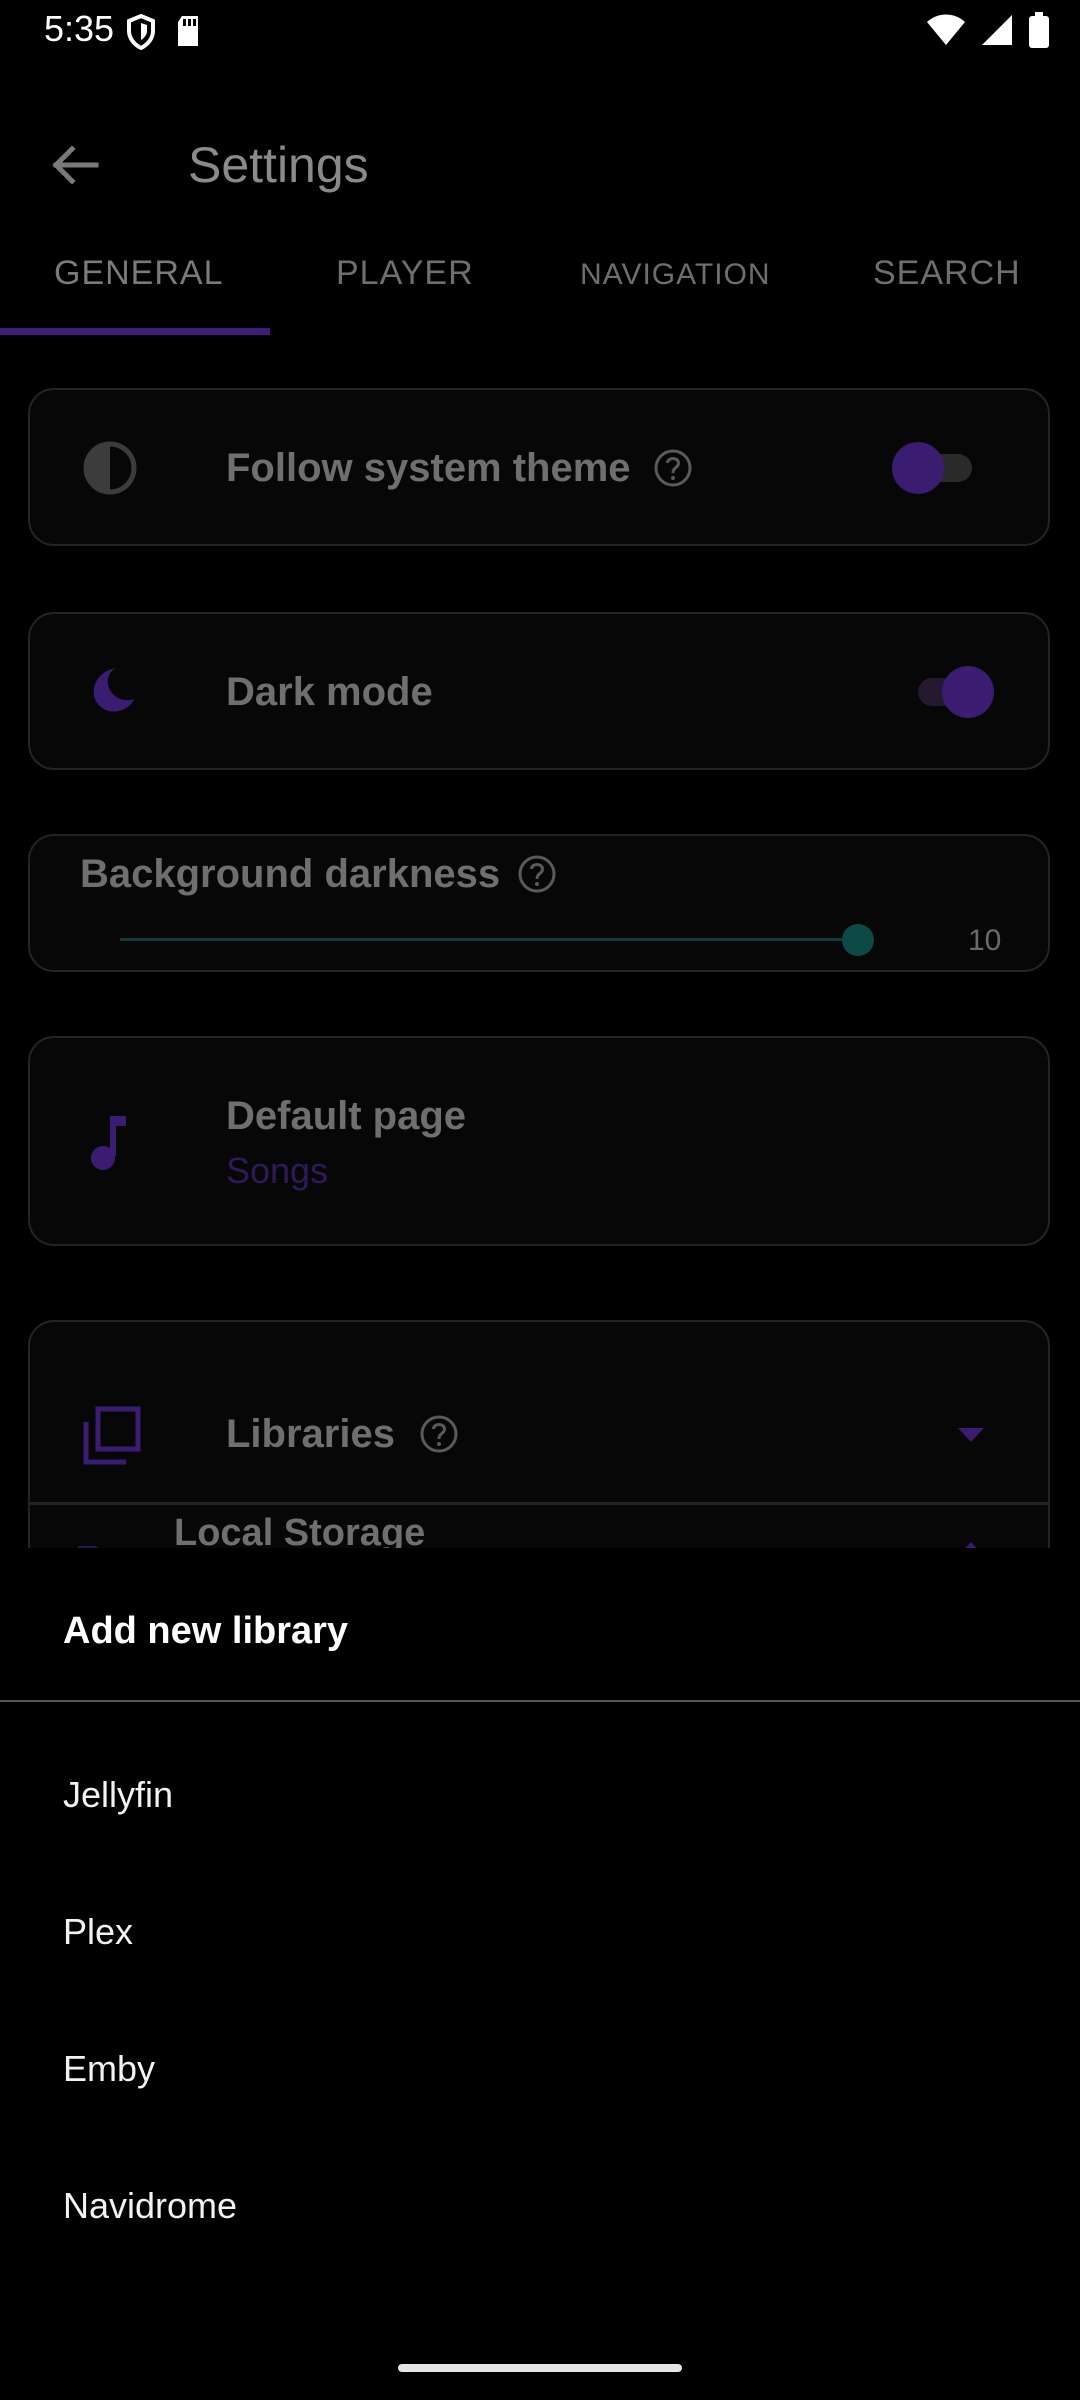 The image size is (1080, 2400). Describe the element at coordinates (108, 1143) in the screenshot. I see `music-note-icon` at that location.